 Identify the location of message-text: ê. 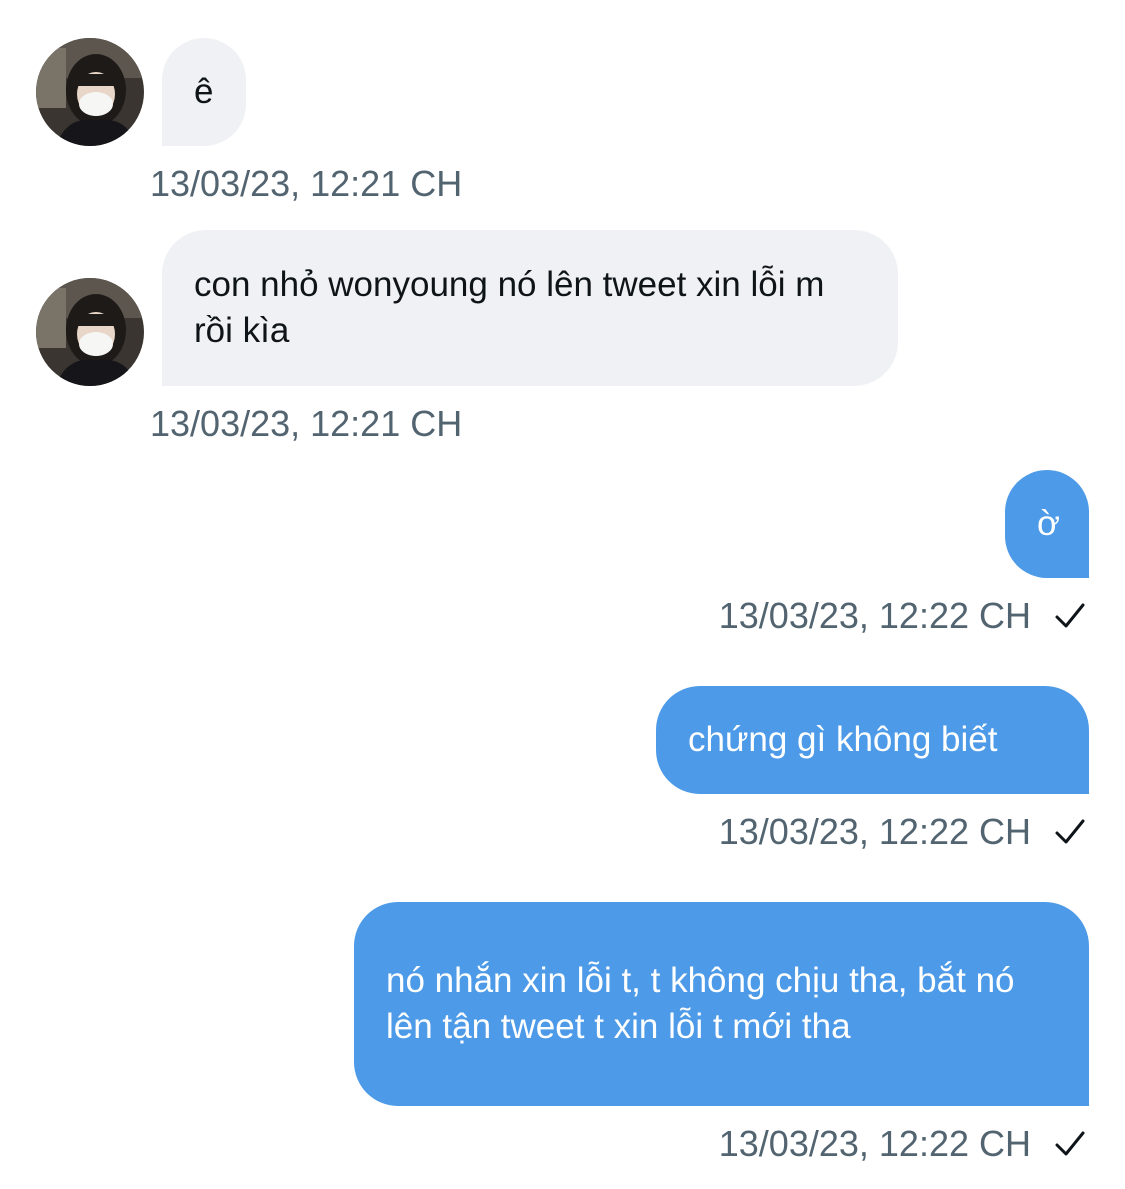
(204, 91).